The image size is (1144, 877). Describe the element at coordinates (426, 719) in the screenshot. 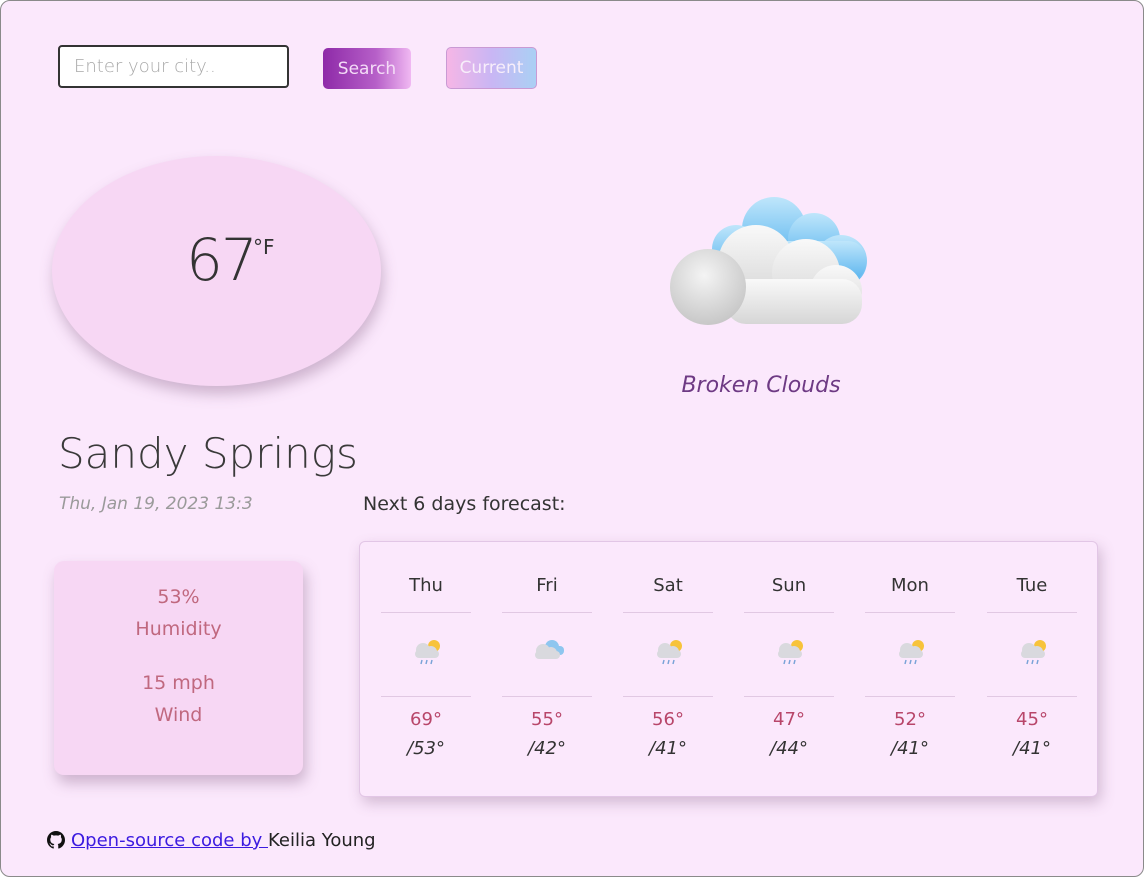

I see `forecast-high: 69°` at that location.